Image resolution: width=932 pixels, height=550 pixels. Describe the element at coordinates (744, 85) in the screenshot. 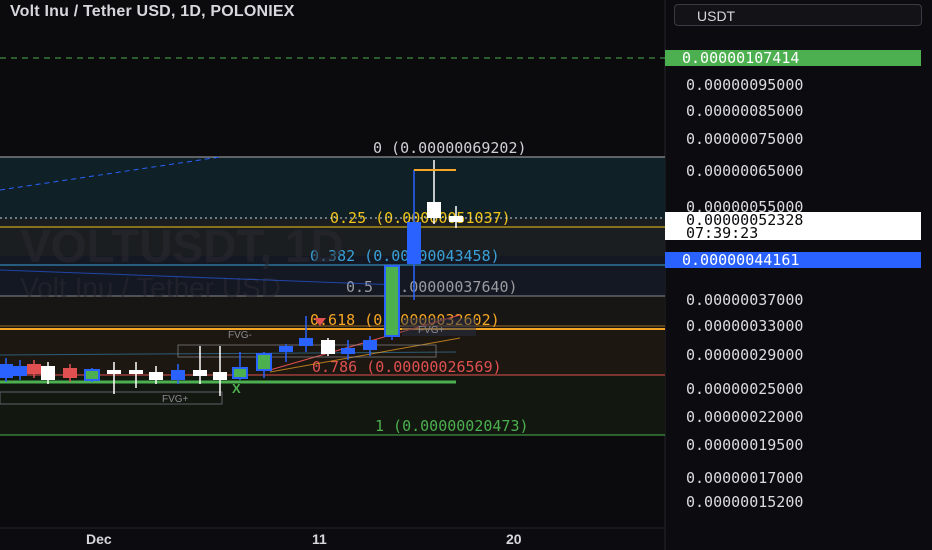

I see `price-label: 0.00000095000` at that location.